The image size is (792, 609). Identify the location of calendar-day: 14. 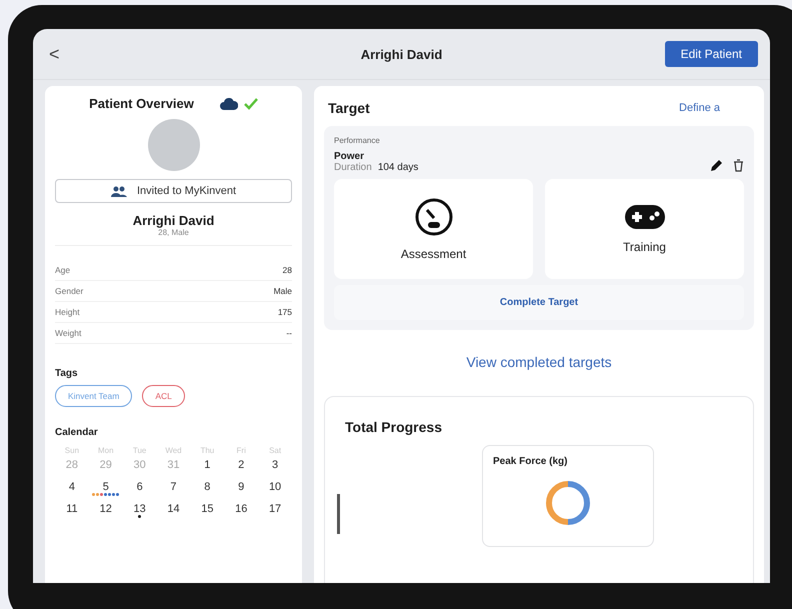
(173, 509).